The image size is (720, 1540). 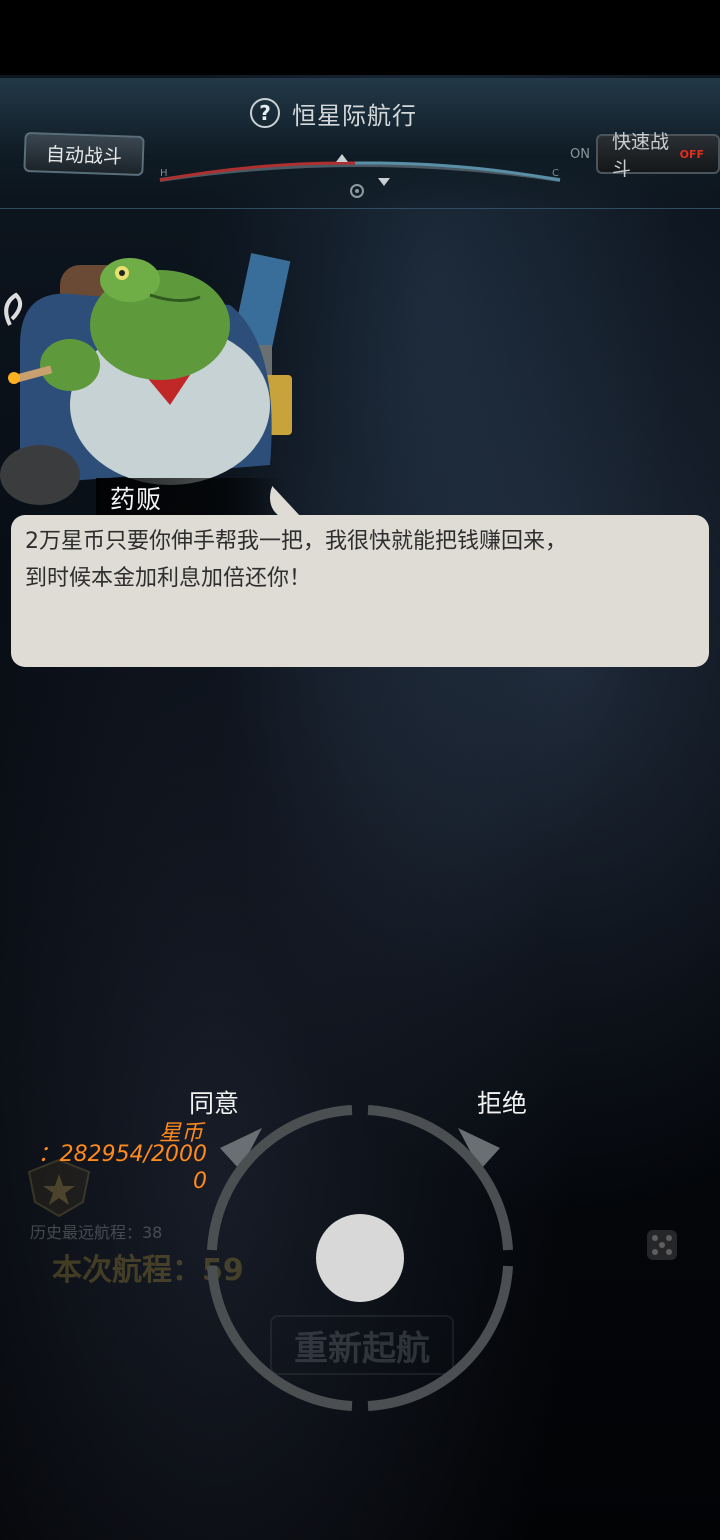 I want to click on title-group: ? 恒星际航行, so click(x=333, y=113).